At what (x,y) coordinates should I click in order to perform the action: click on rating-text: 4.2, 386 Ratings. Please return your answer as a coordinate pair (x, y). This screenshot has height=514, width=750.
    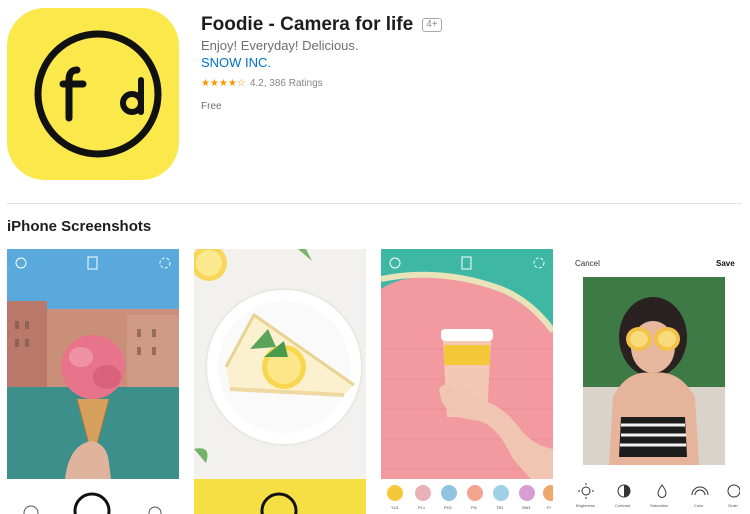
    Looking at the image, I should click on (286, 83).